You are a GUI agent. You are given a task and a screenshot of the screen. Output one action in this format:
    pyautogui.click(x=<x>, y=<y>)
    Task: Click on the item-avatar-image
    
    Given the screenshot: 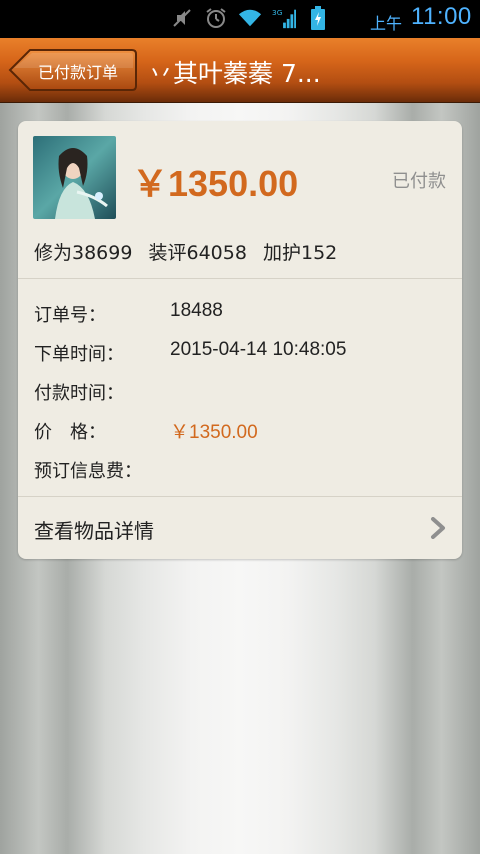 What is the action you would take?
    pyautogui.click(x=74, y=177)
    